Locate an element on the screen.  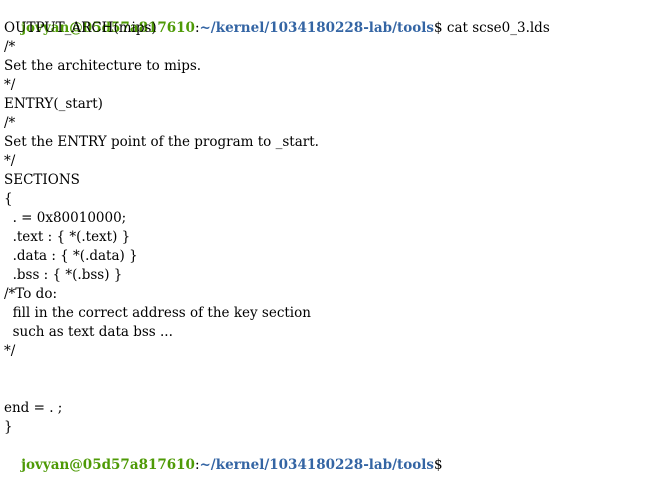
output-line: Set the architecture to mips. is located at coordinates (103, 66).